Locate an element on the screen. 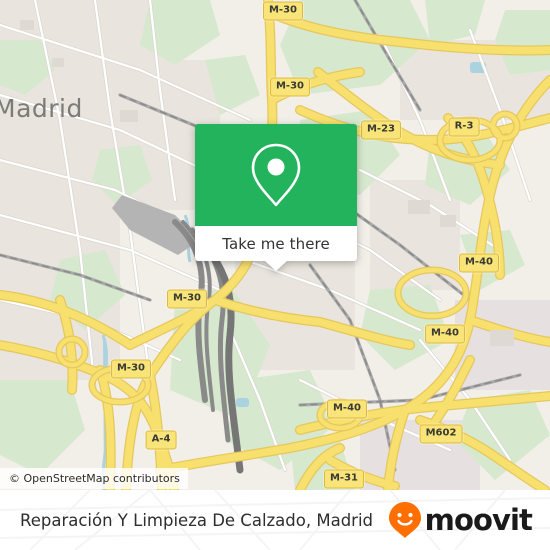 This screenshot has width=550, height=550. road-shield-m-23: M-23 is located at coordinates (381, 130).